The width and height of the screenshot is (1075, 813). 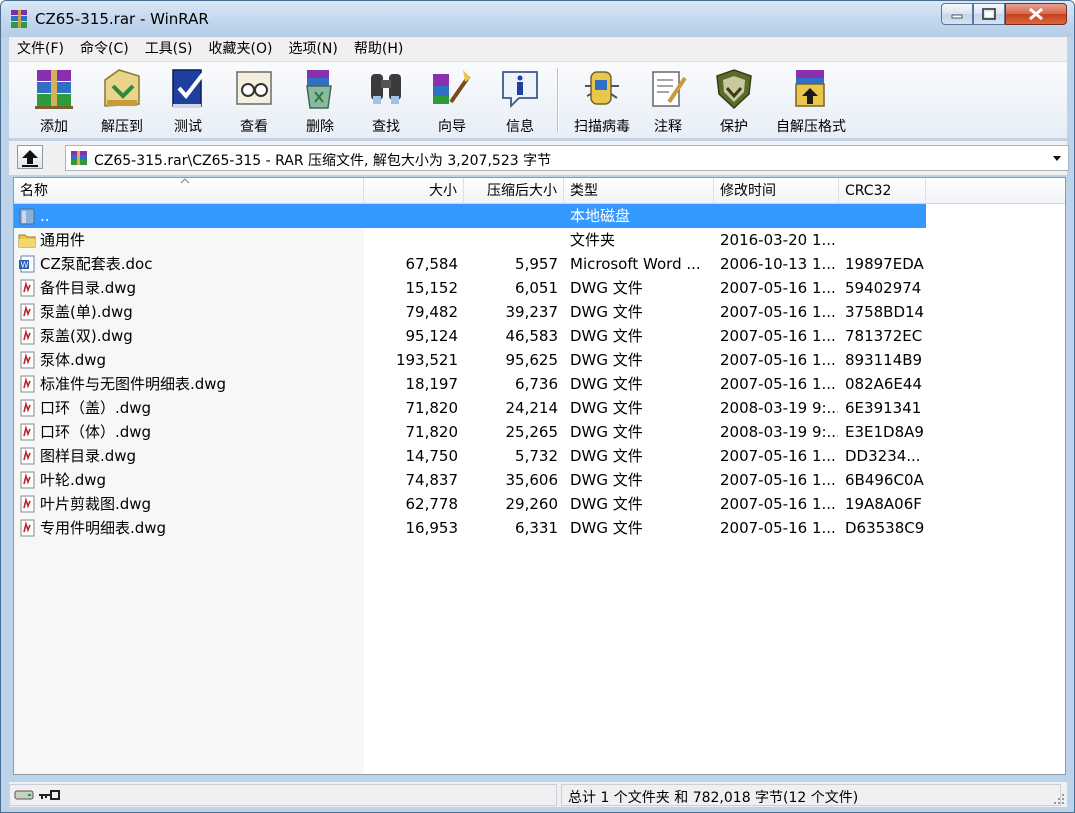 I want to click on toolbar-info-button: 信息, so click(x=520, y=101).